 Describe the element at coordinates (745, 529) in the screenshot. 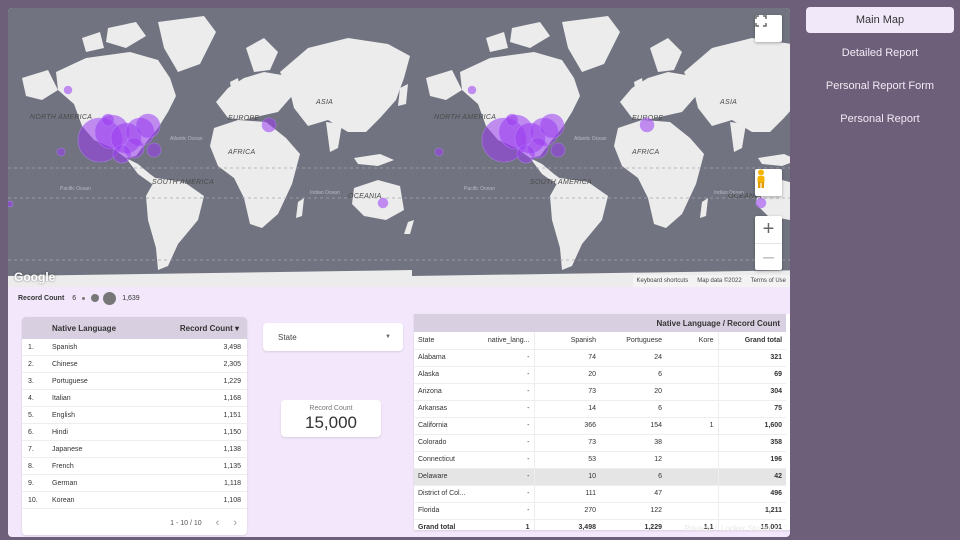

I see `looker-studio-link: Looker Studio` at that location.